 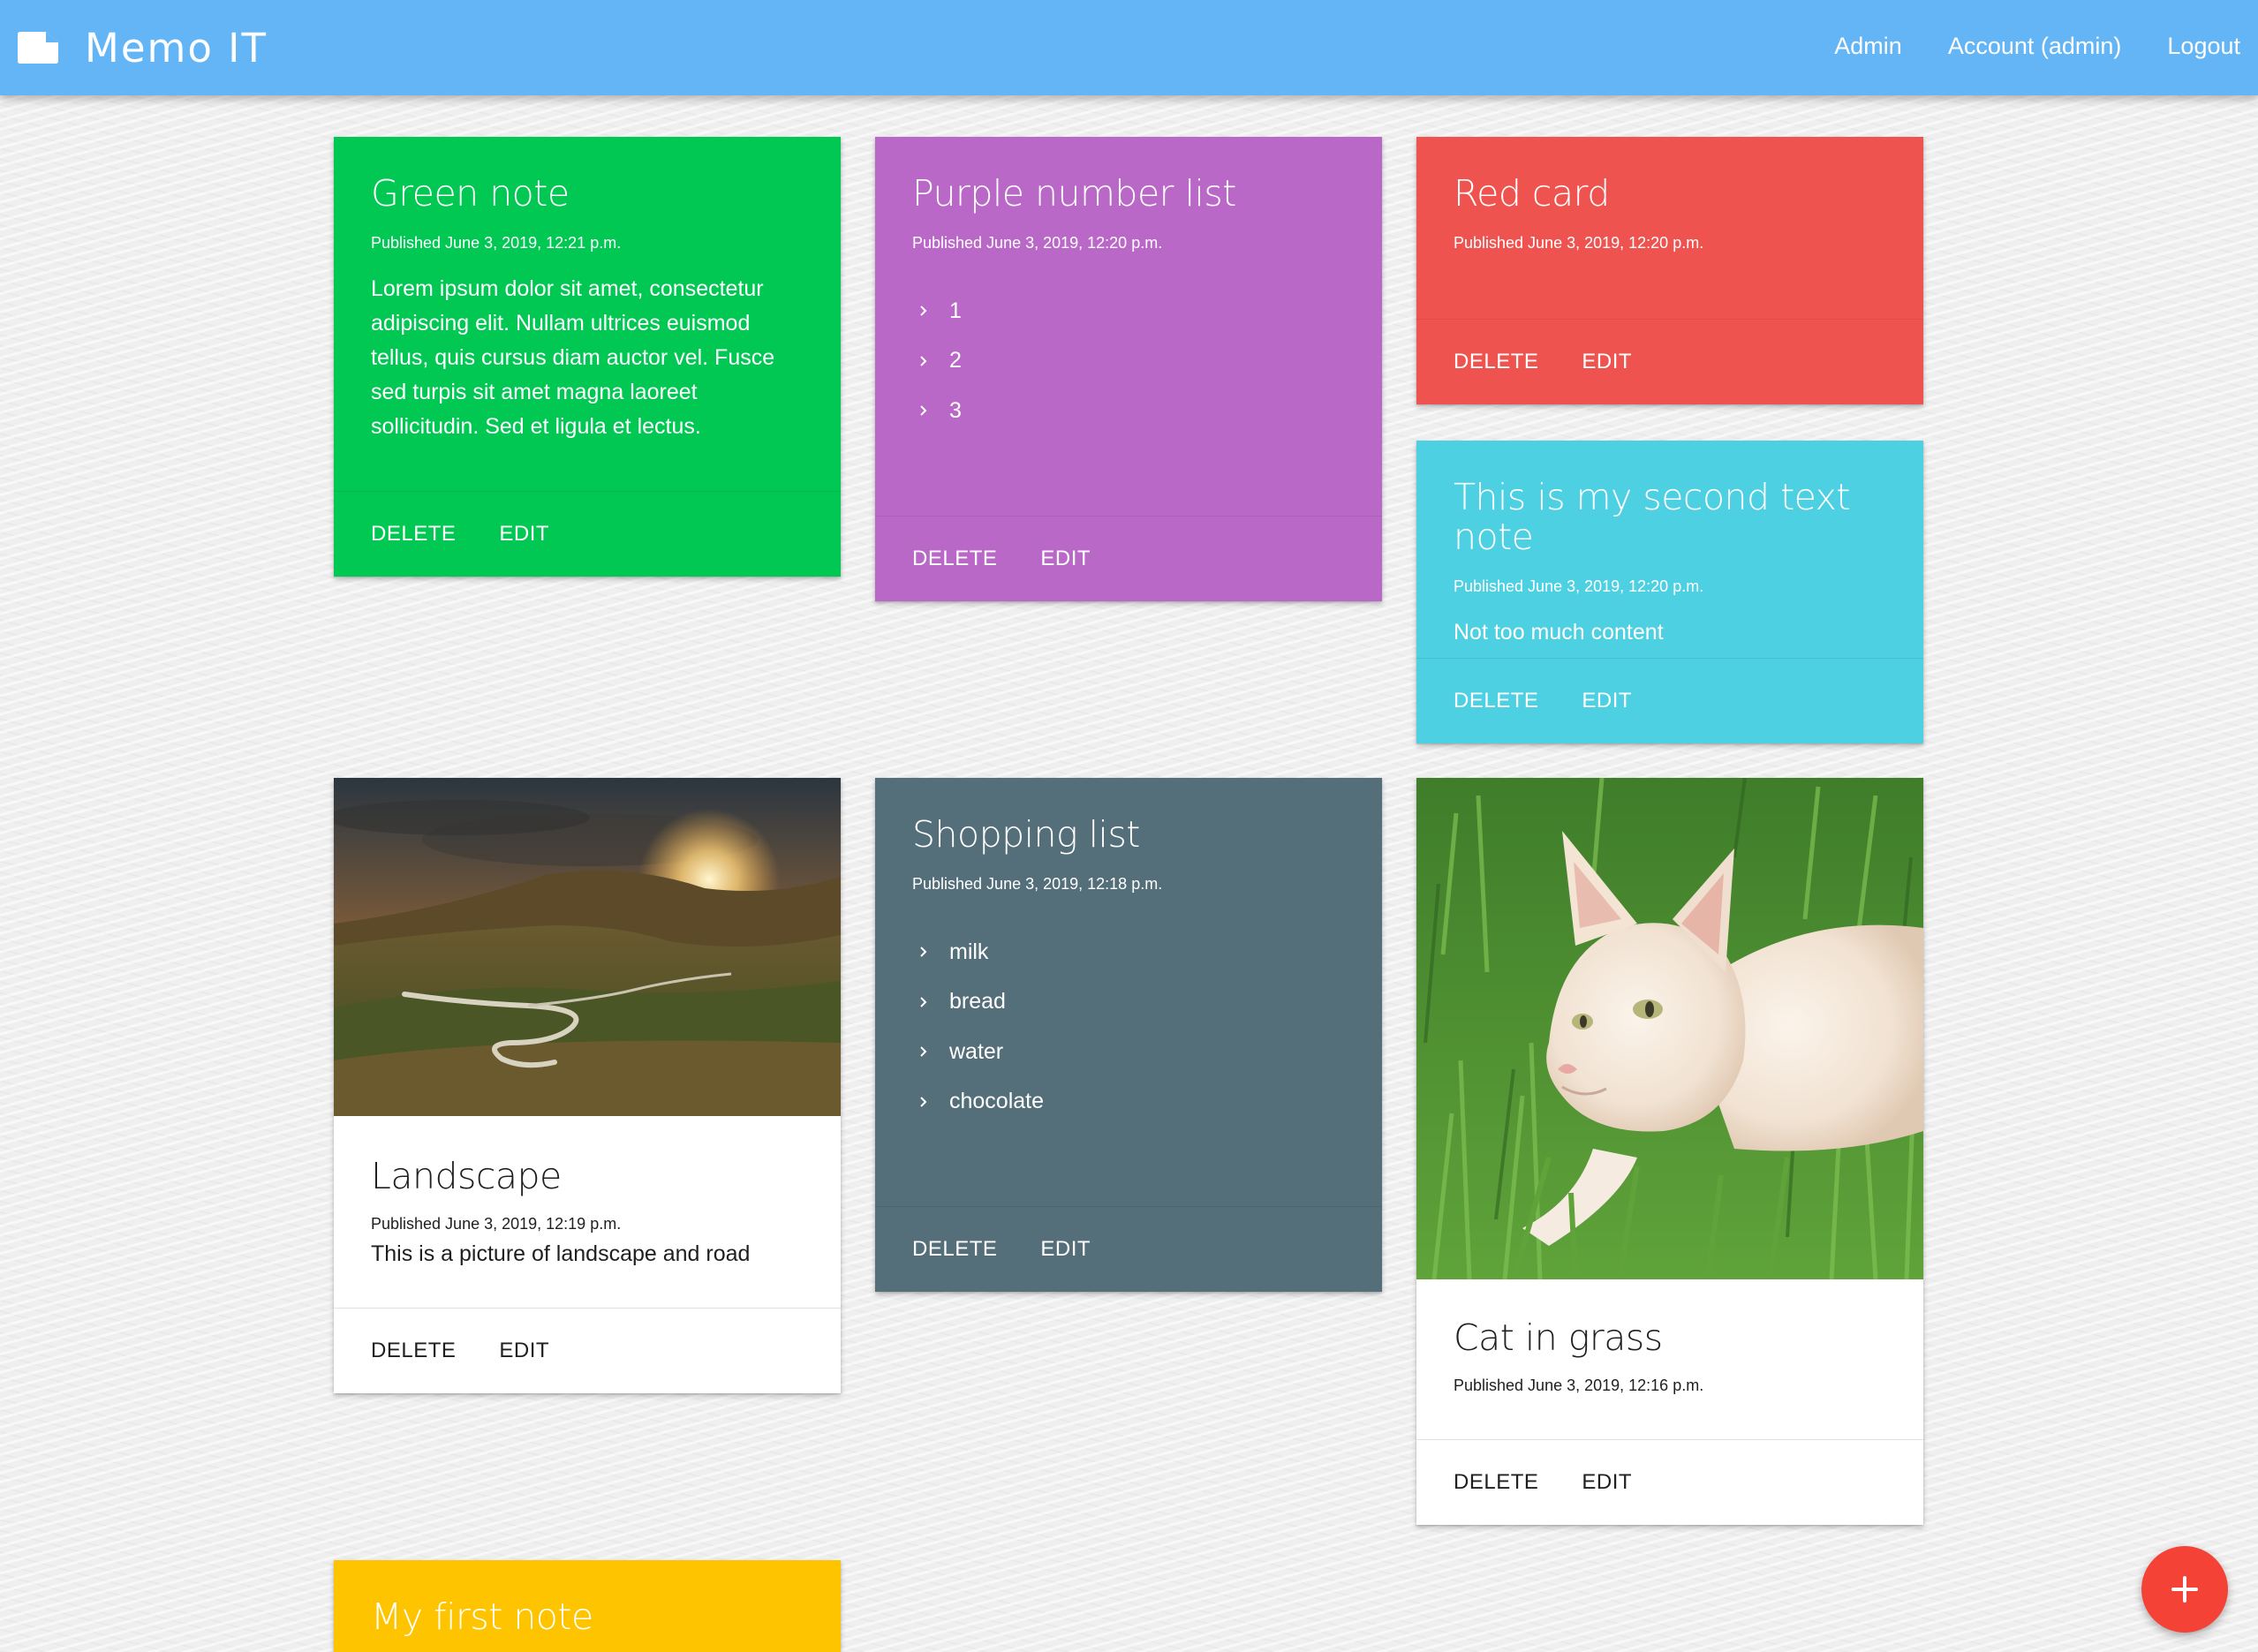 I want to click on plus-icon, so click(x=2184, y=1589).